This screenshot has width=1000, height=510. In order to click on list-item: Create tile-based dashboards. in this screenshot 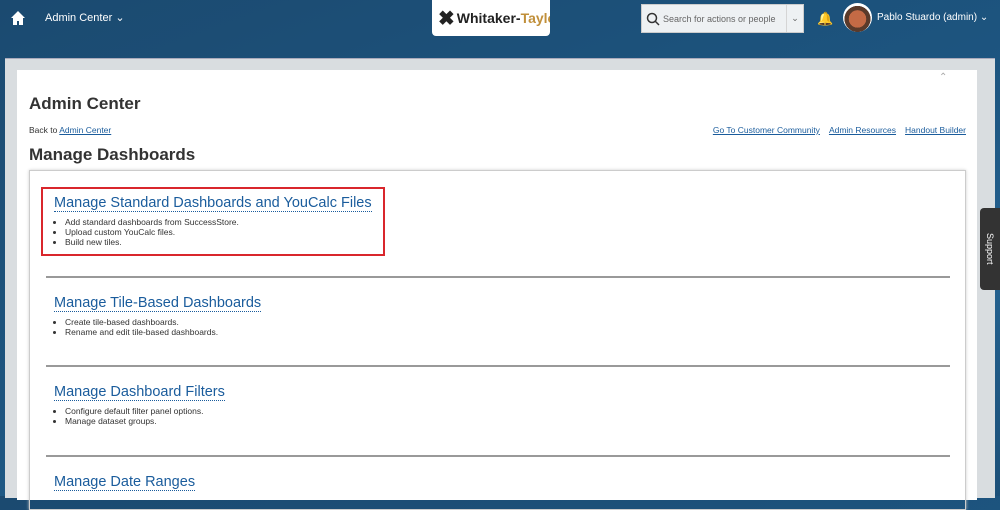, I will do `click(163, 322)`.